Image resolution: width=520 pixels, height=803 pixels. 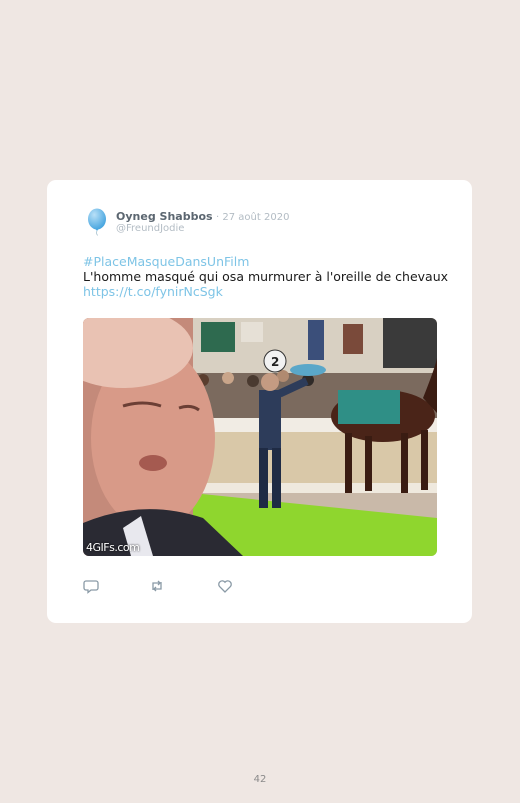 What do you see at coordinates (164, 216) in the screenshot?
I see `author-name: Oyneg Shabbos` at bounding box center [164, 216].